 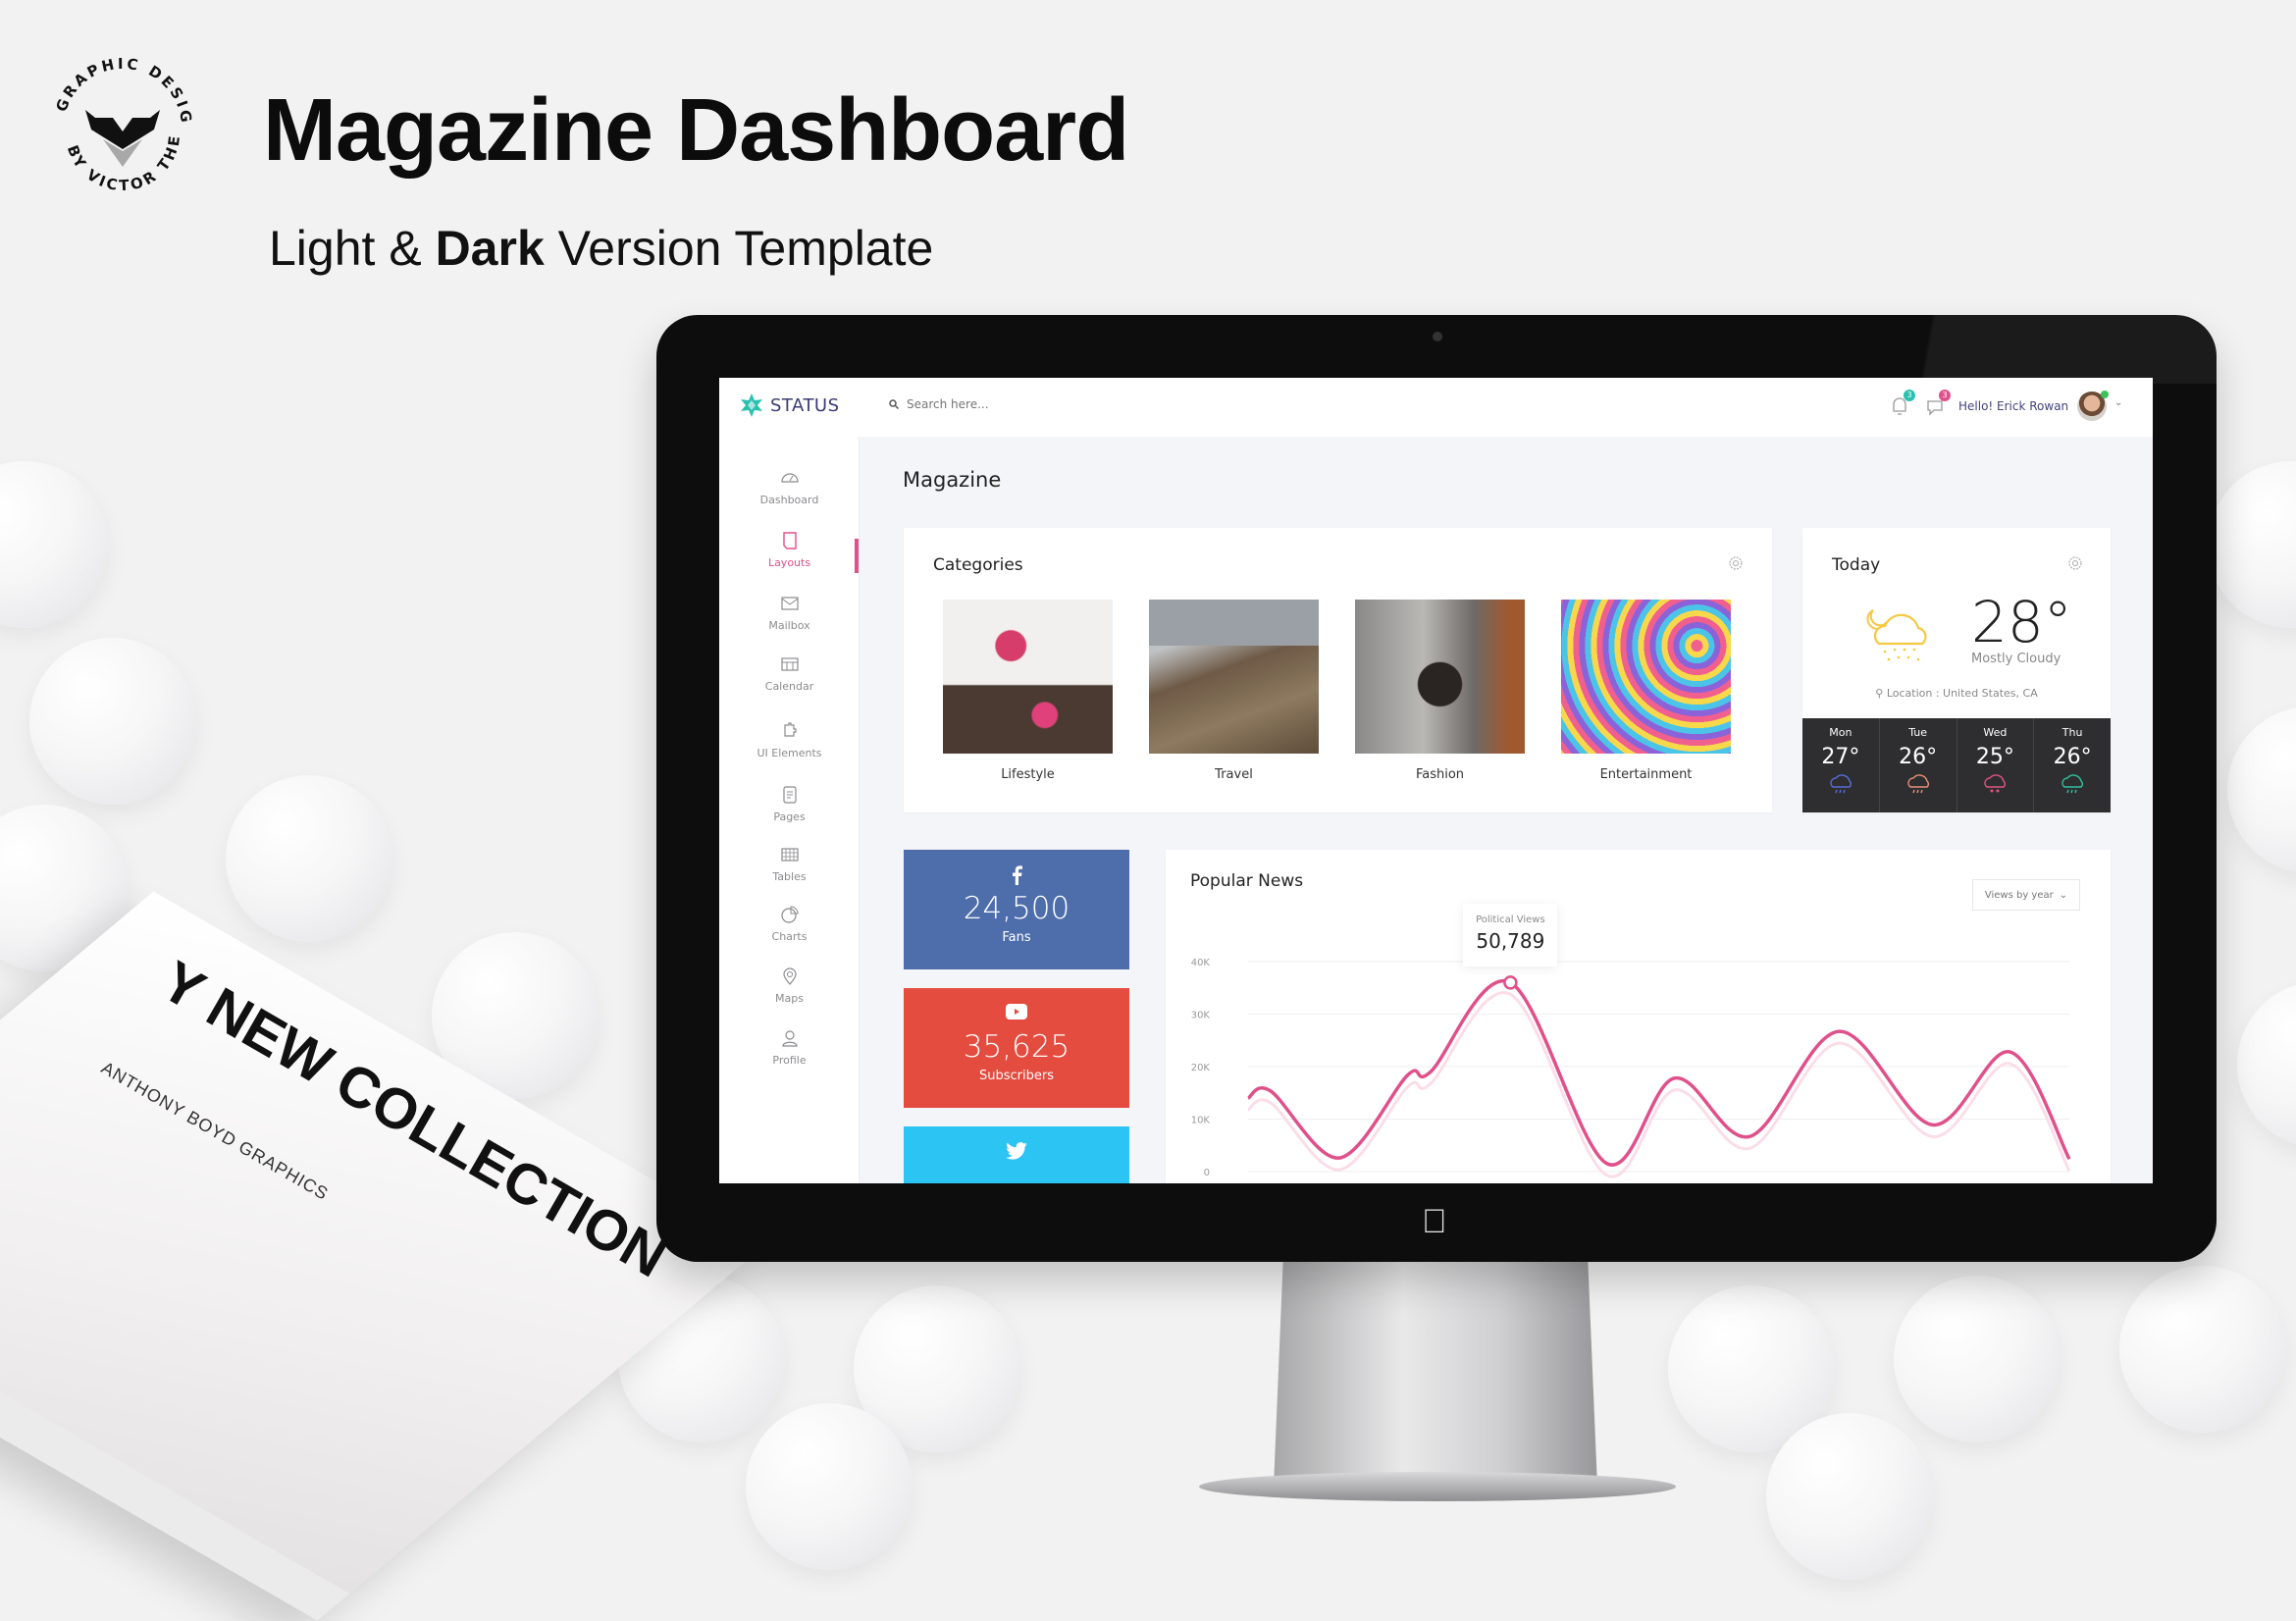 I want to click on messages-button: 3, so click(x=1938, y=404).